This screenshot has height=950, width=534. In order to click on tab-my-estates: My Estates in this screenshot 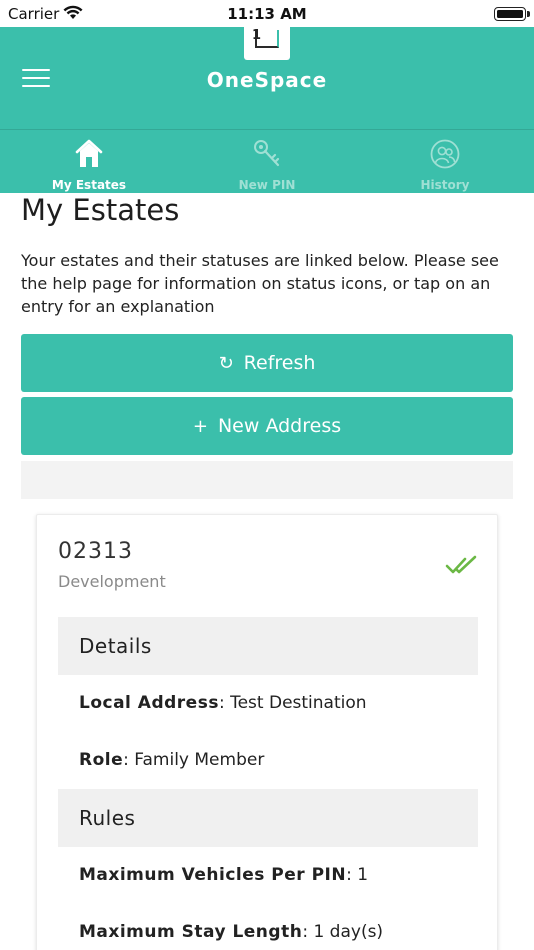, I will do `click(89, 162)`.